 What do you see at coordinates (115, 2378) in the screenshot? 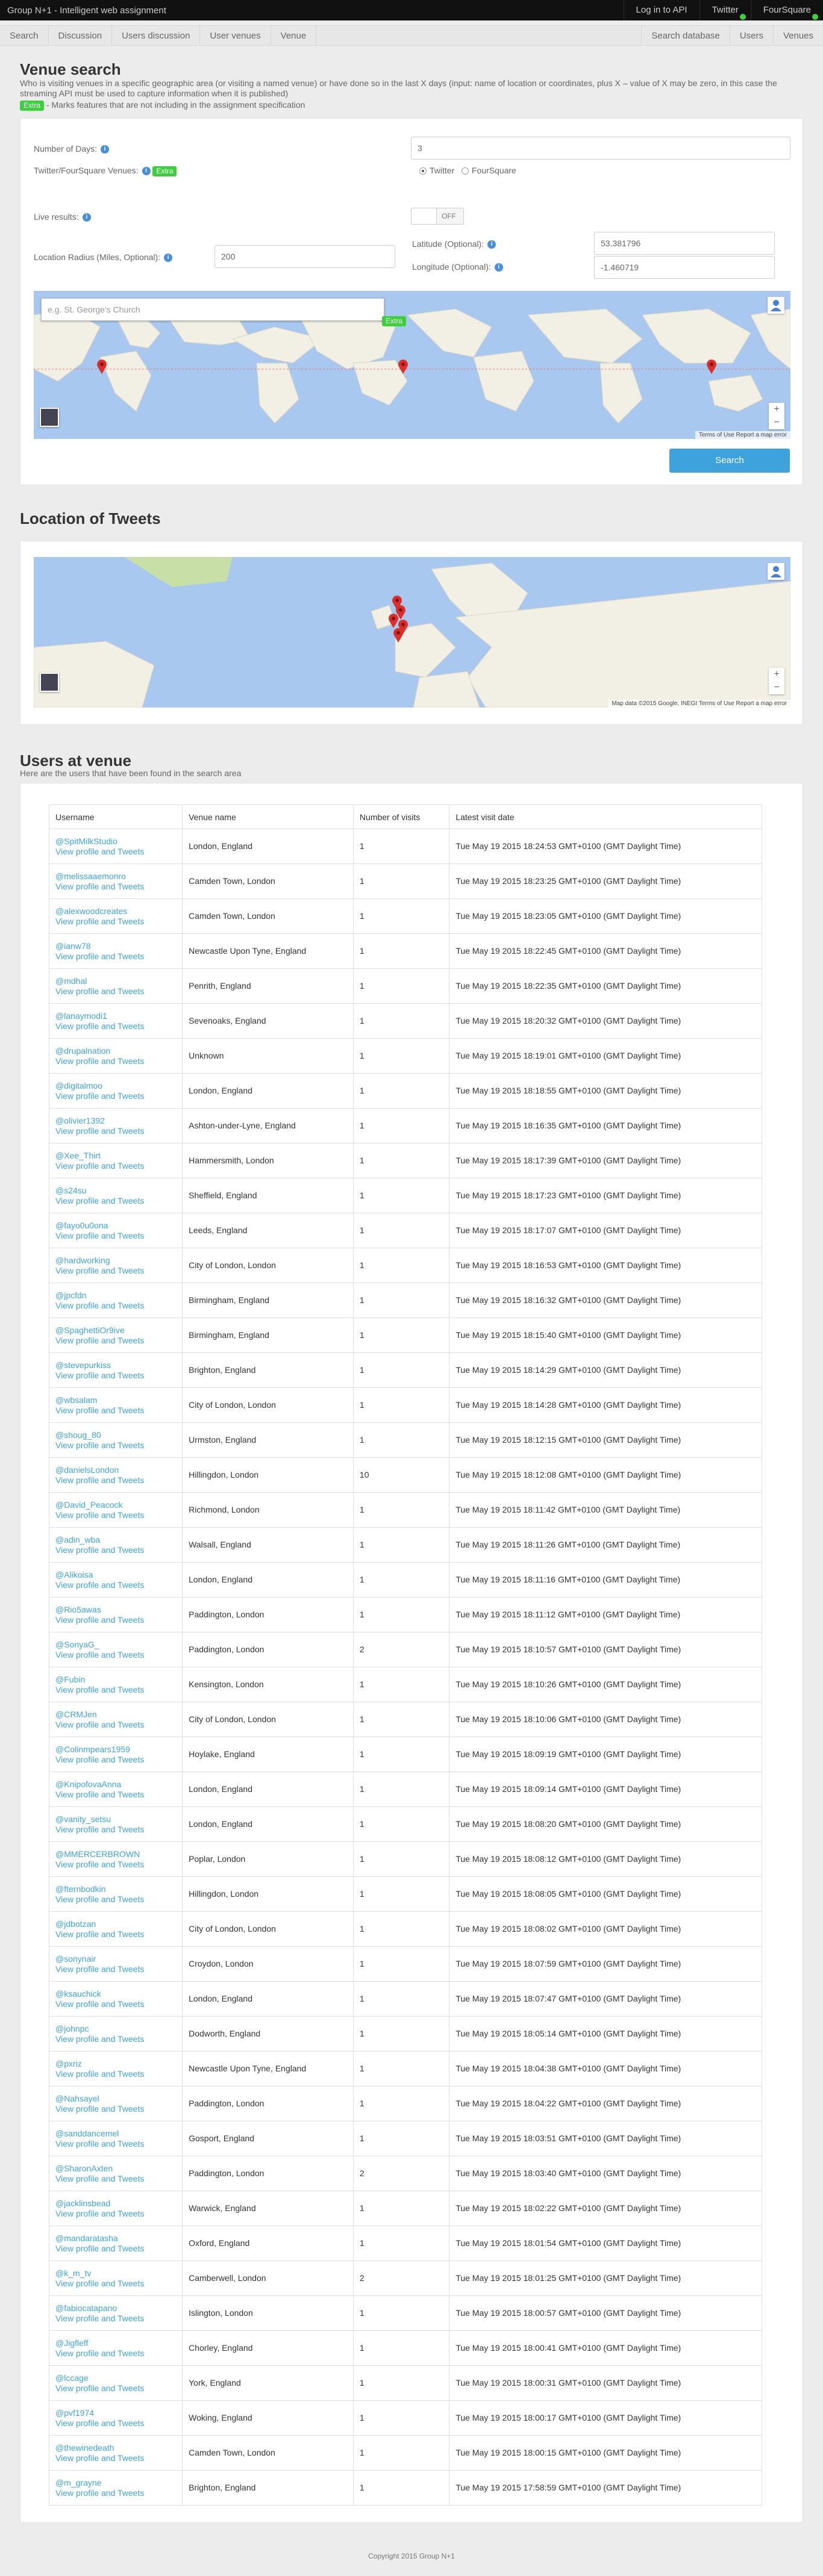
I see `username-link: @lccage` at bounding box center [115, 2378].